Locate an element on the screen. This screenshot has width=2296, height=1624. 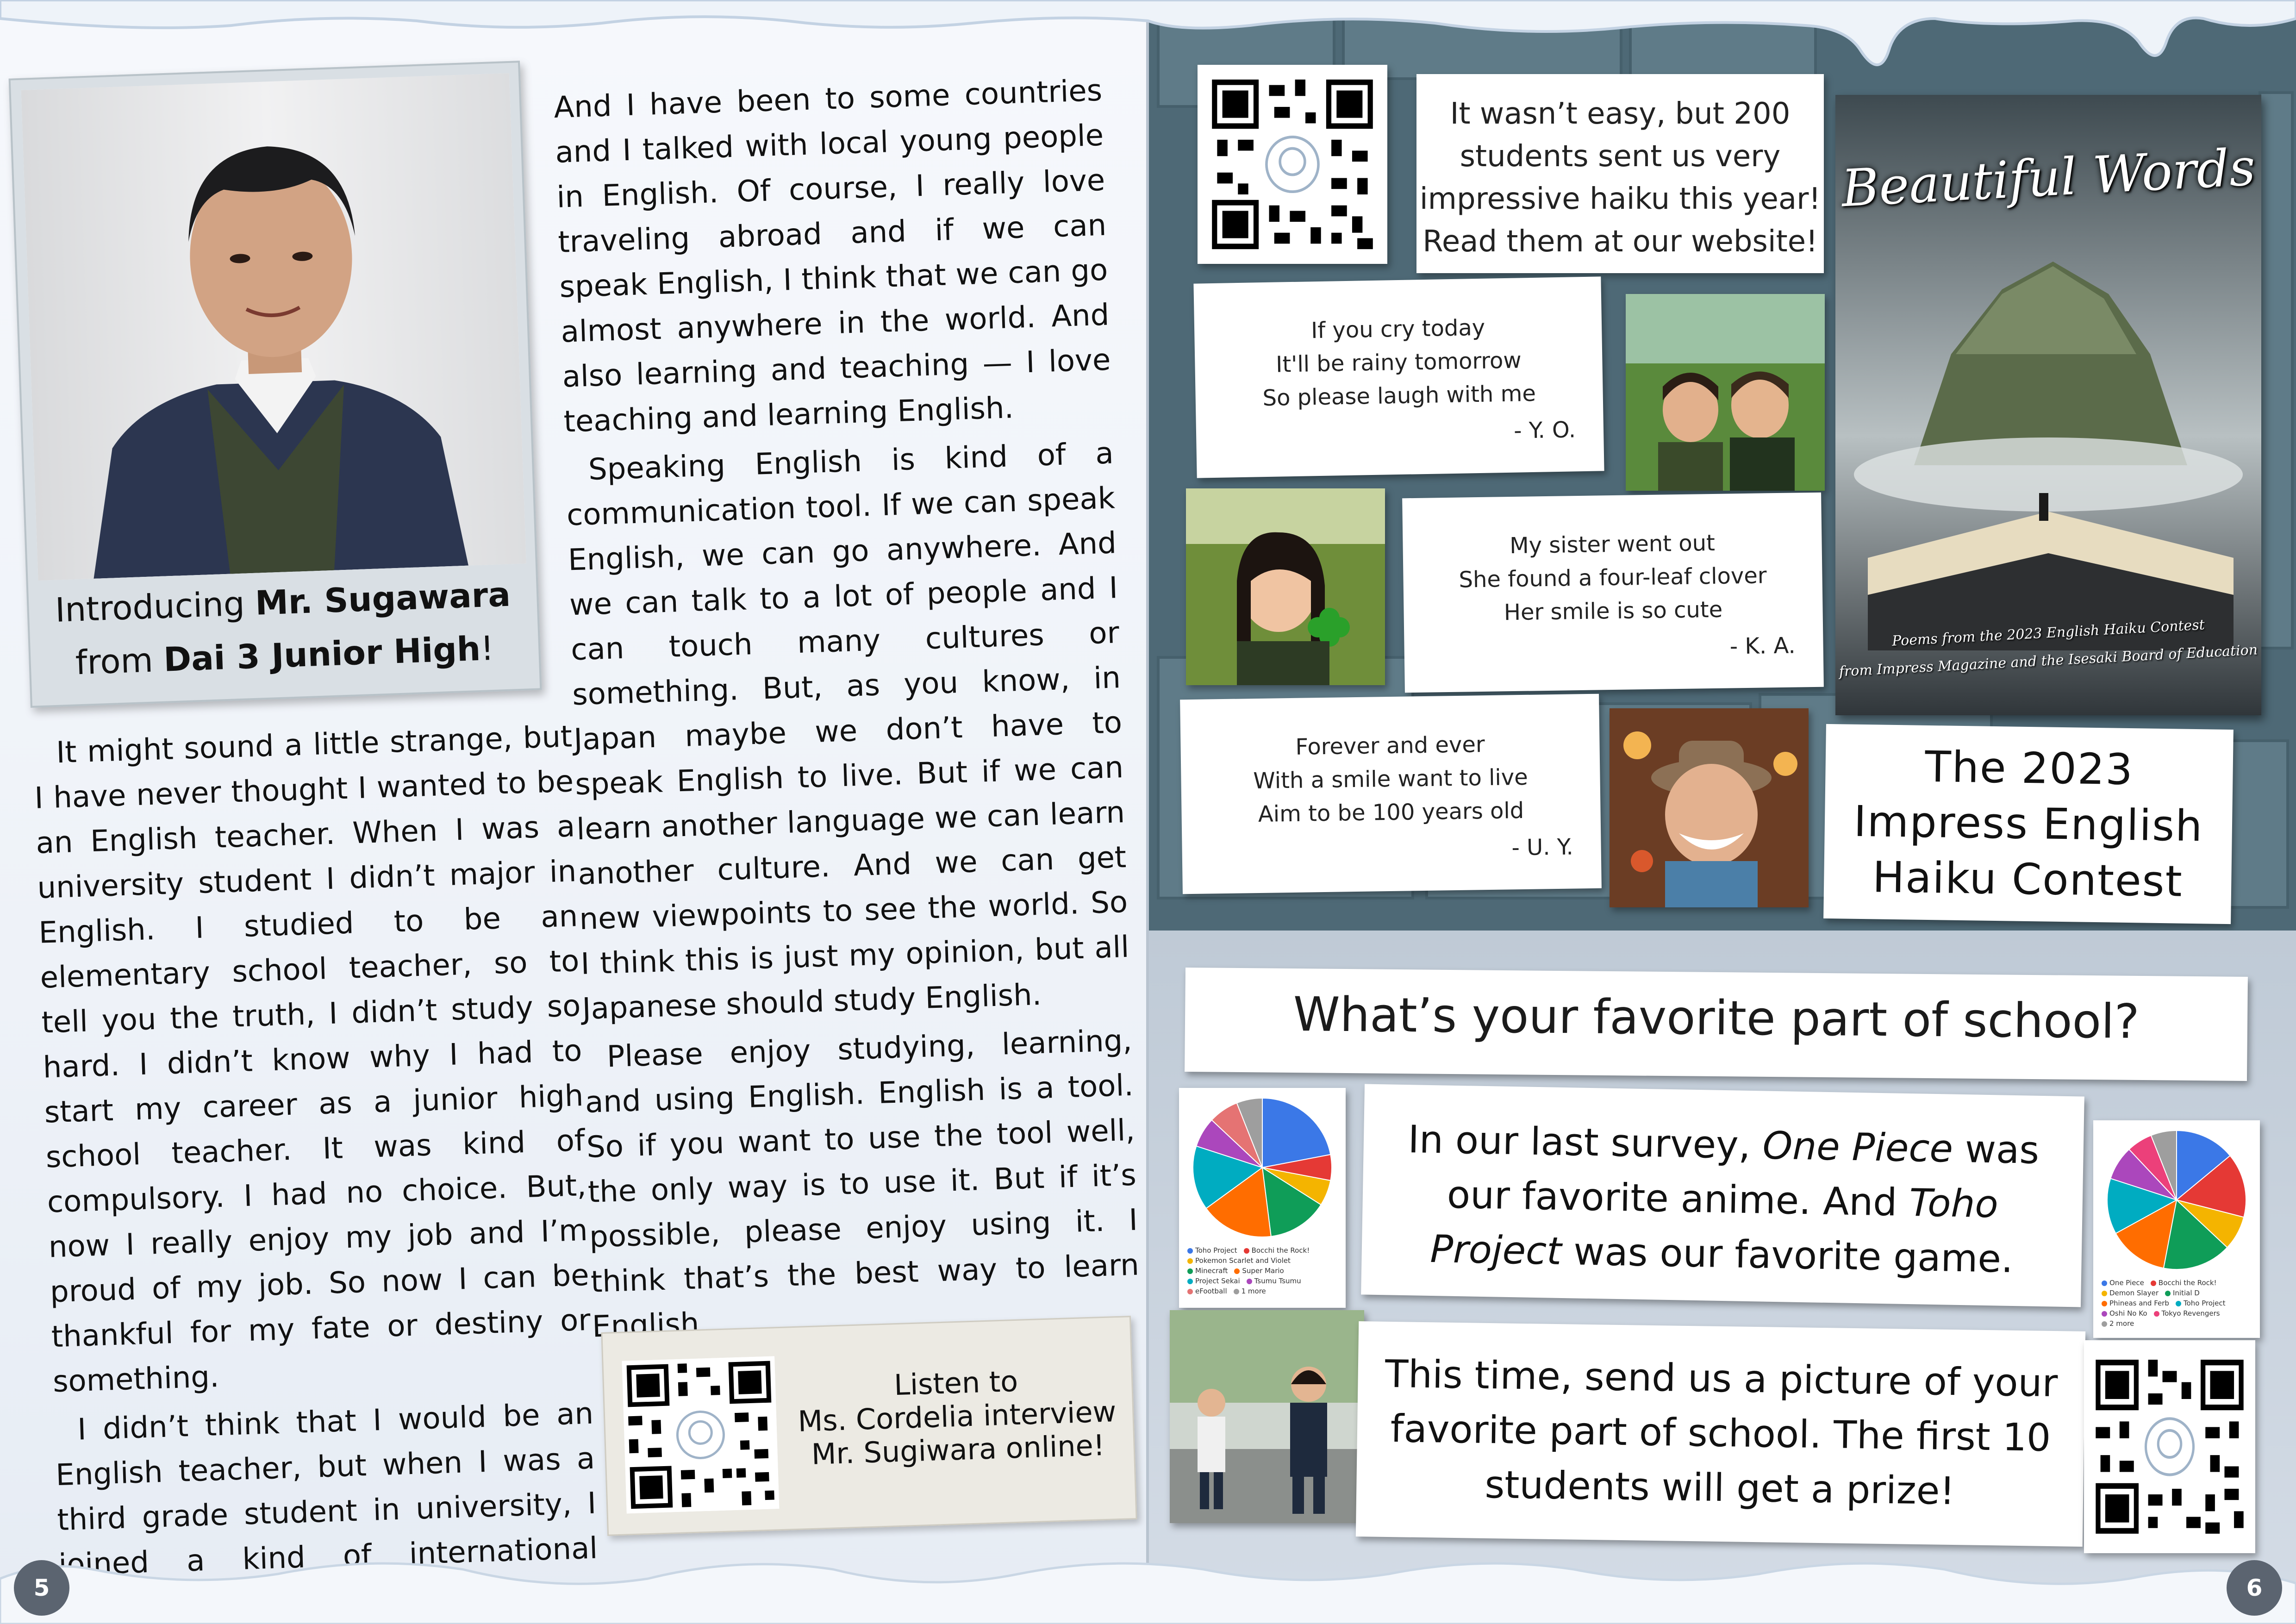
games-pie-chart is located at coordinates (1262, 1167).